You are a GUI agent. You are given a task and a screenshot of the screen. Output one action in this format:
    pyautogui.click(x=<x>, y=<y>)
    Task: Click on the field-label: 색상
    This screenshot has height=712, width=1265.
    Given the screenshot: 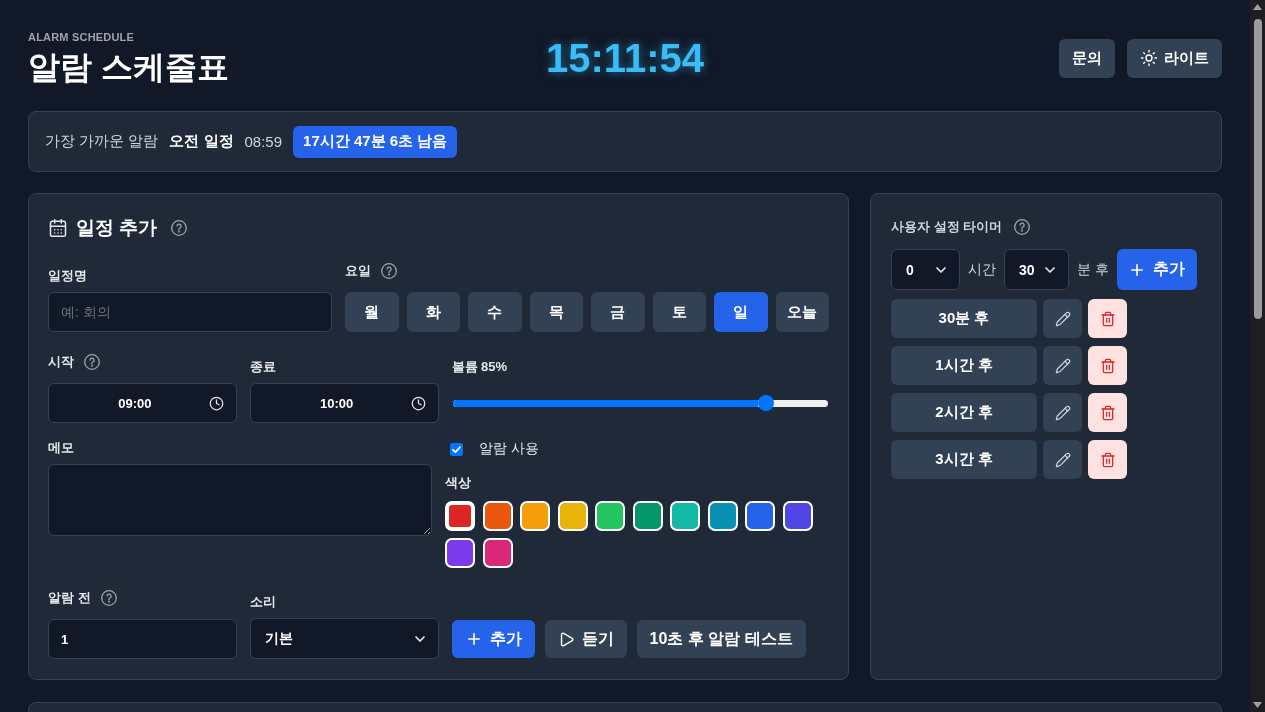 What is the action you would take?
    pyautogui.click(x=458, y=483)
    